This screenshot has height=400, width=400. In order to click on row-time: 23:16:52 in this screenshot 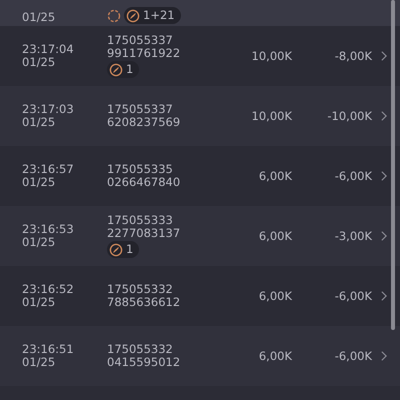, I will do `click(48, 289)`.